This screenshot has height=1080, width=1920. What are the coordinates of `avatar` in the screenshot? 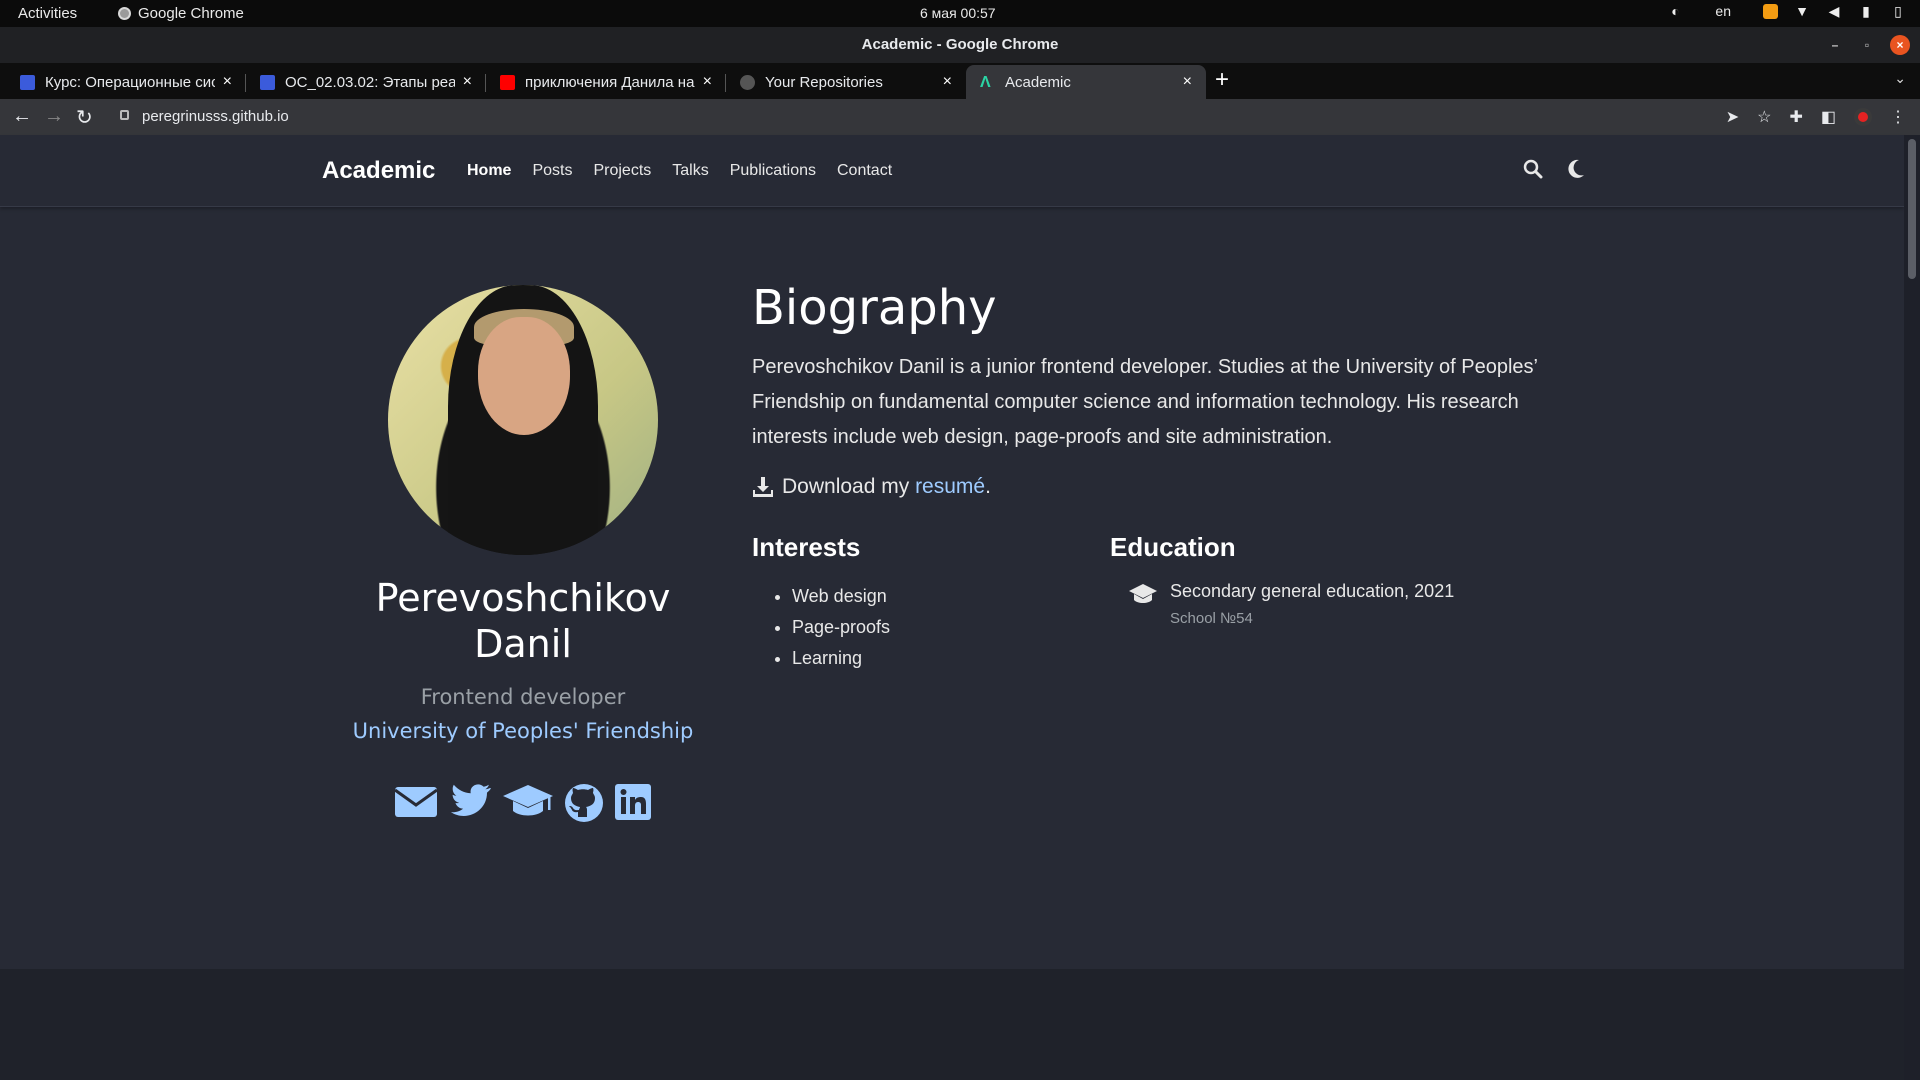 It's located at (523, 420).